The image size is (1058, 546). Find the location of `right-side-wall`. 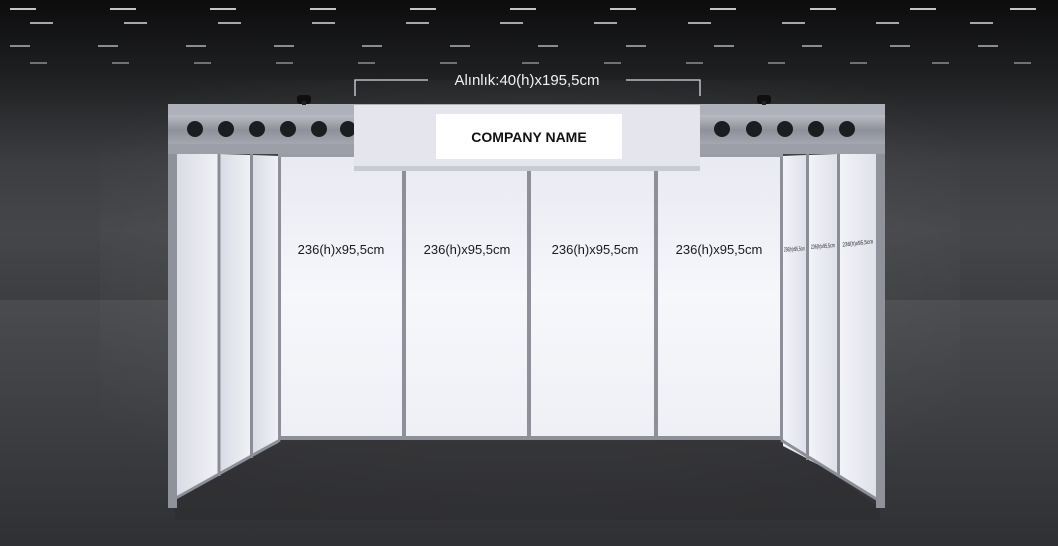

right-side-wall is located at coordinates (832, 306).